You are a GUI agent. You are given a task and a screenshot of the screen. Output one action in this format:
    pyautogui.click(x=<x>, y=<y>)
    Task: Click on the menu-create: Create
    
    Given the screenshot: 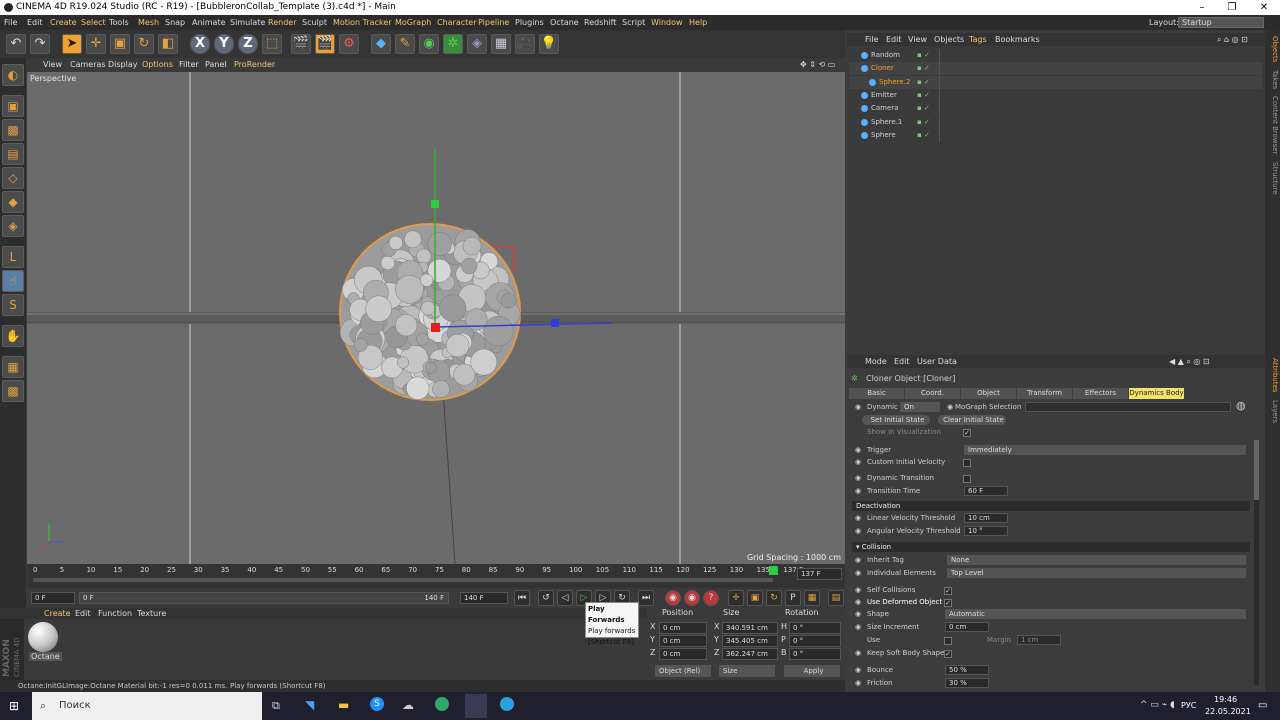 What is the action you would take?
    pyautogui.click(x=63, y=22)
    